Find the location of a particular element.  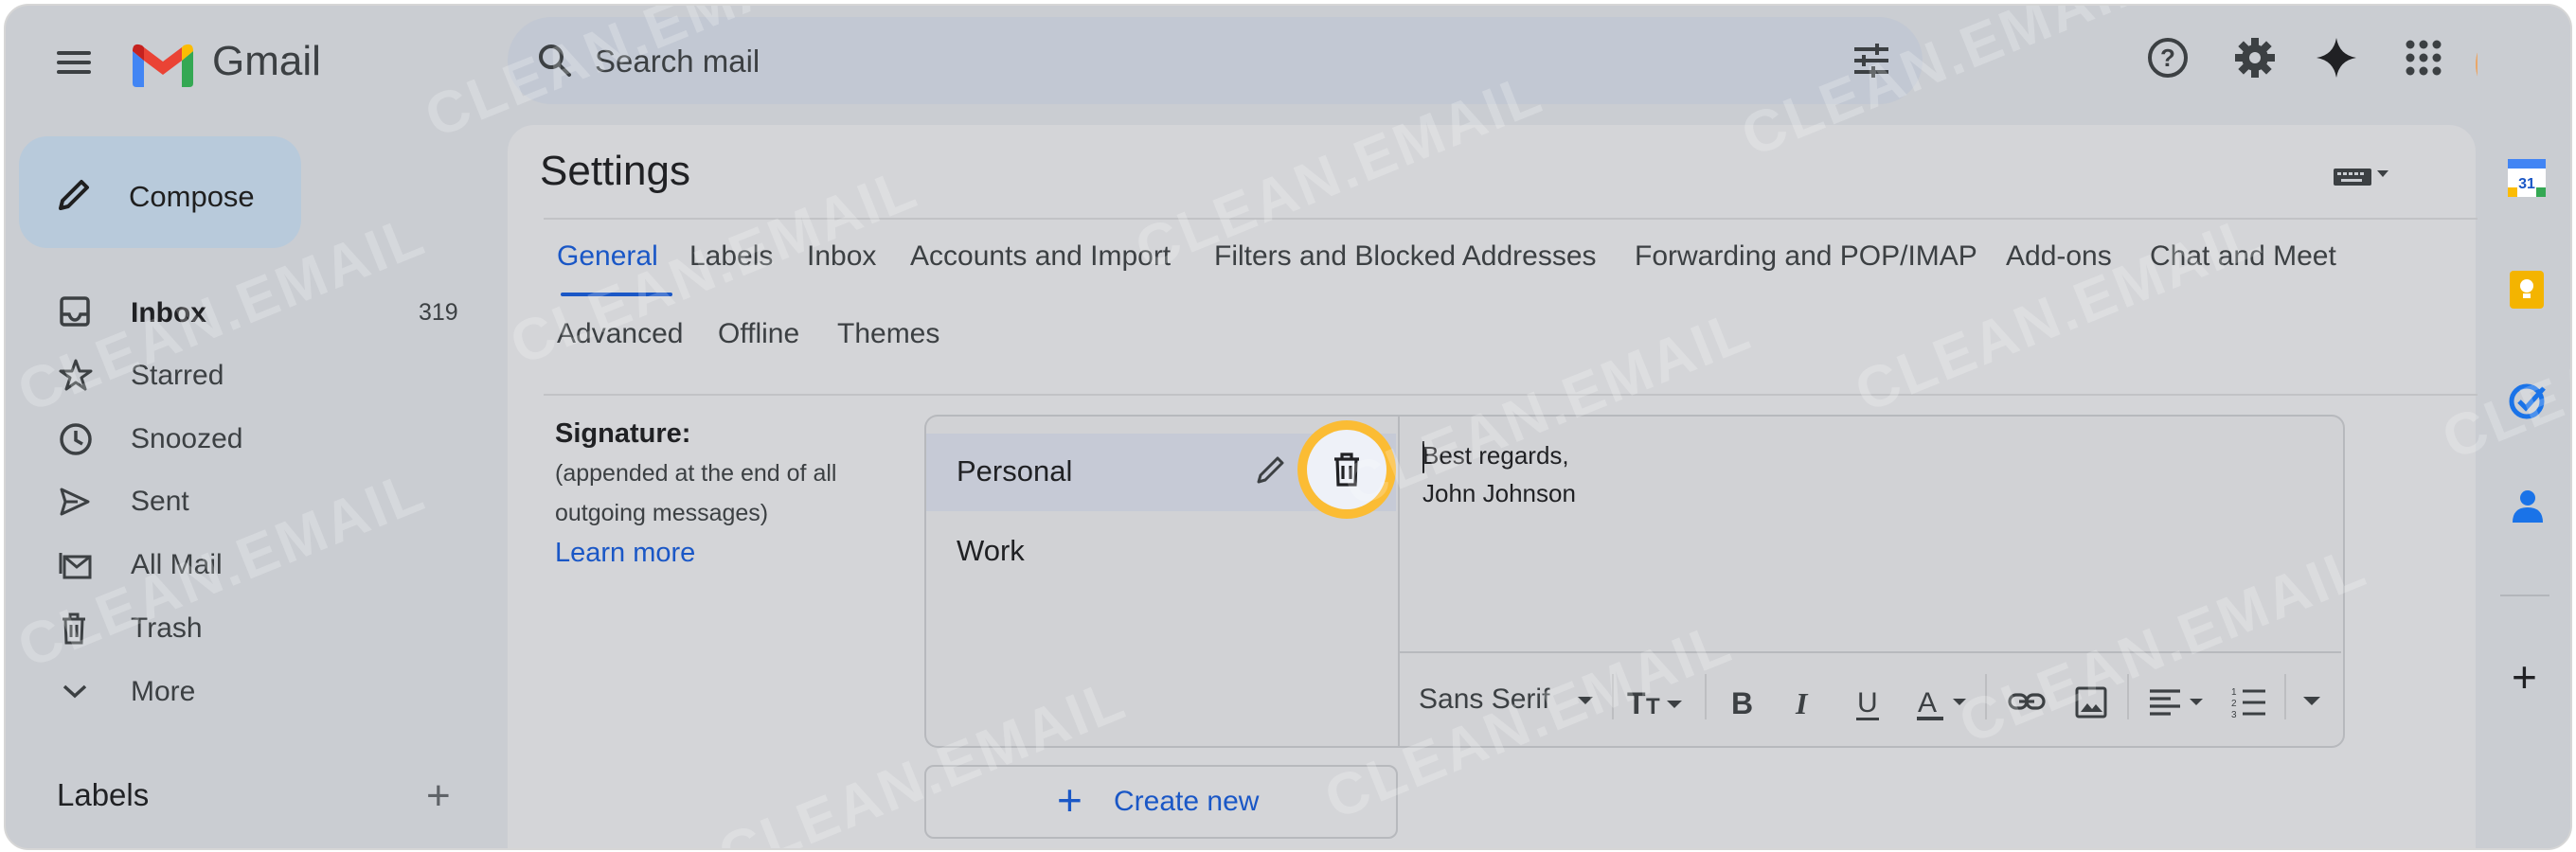

create-new-label: Create new is located at coordinates (1187, 801).